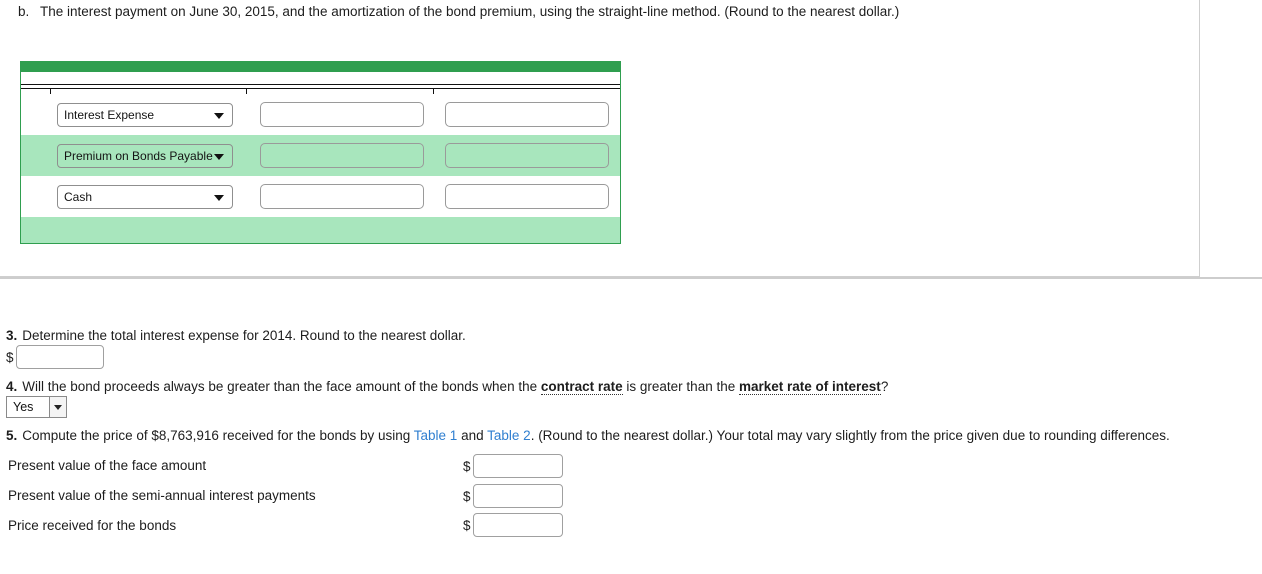 This screenshot has width=1262, height=574. I want to click on question-4-answer-value: Yes, so click(23, 407).